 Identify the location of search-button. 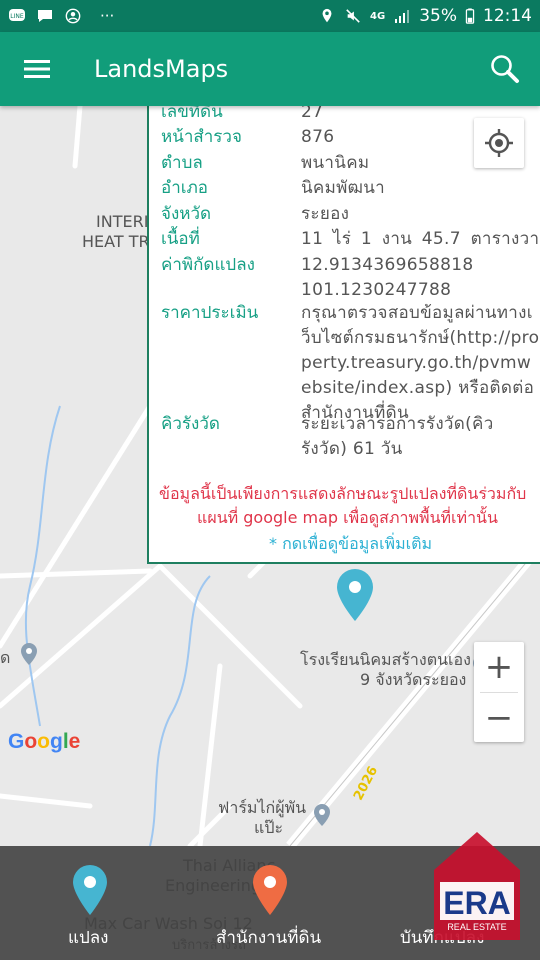
(505, 69).